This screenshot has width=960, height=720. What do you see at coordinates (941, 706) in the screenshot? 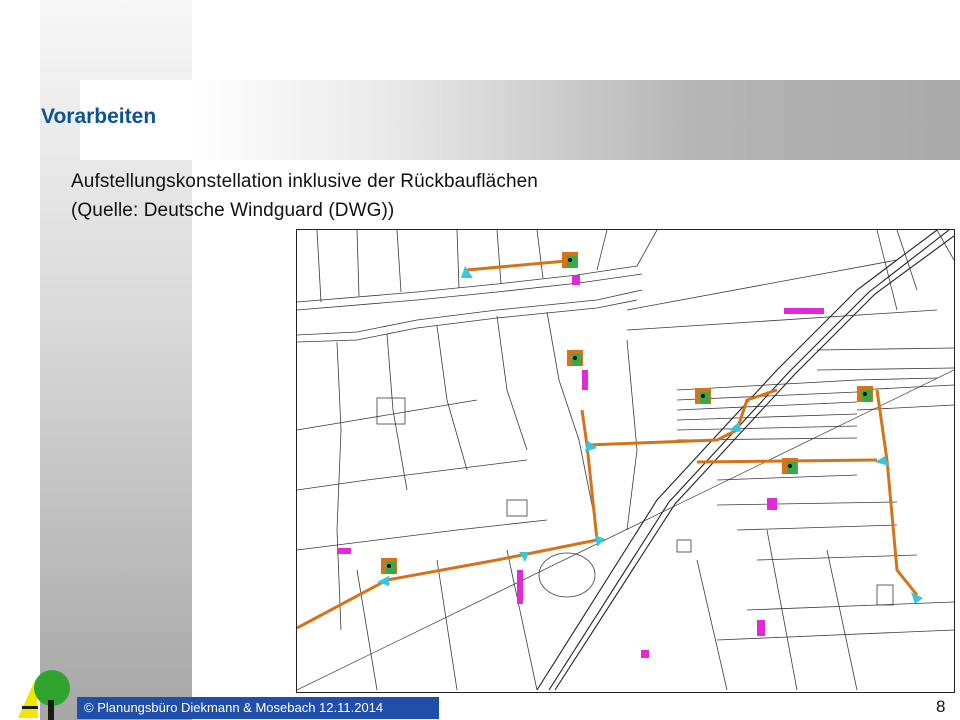
I see `page-number: 8` at bounding box center [941, 706].